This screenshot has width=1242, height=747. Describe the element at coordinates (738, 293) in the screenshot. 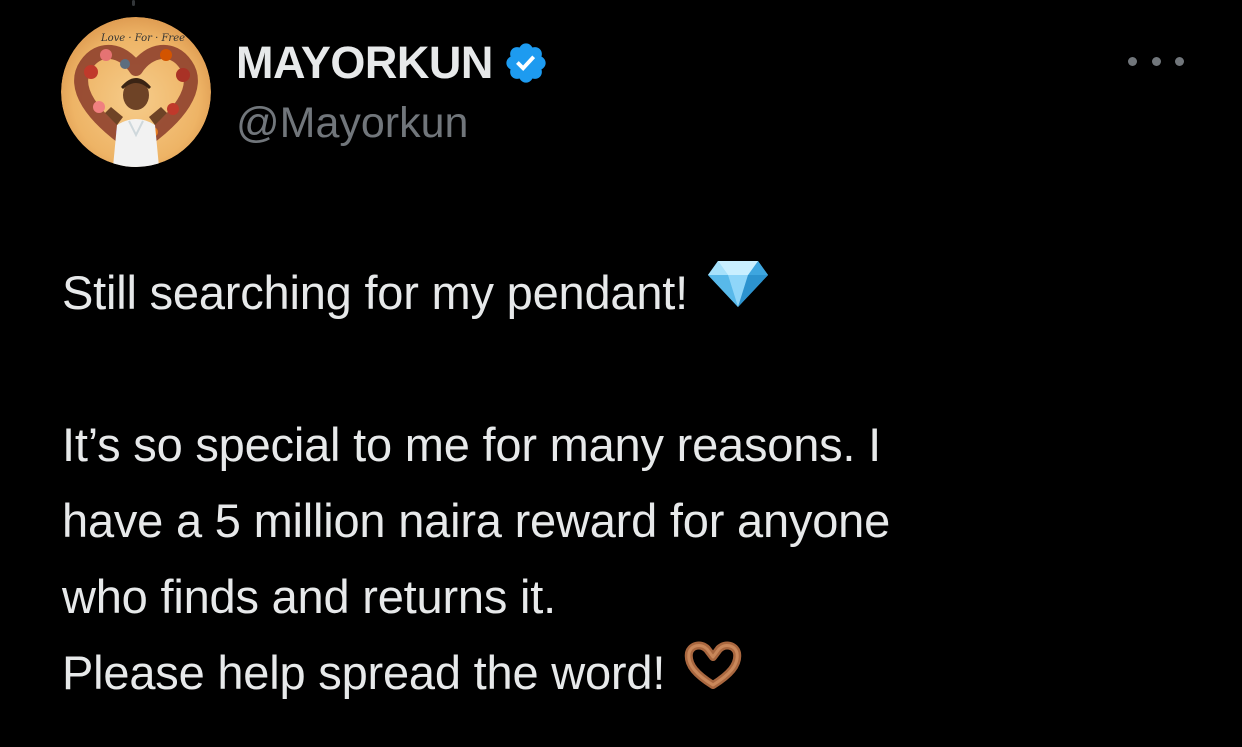

I see `gem-stone-icon` at that location.